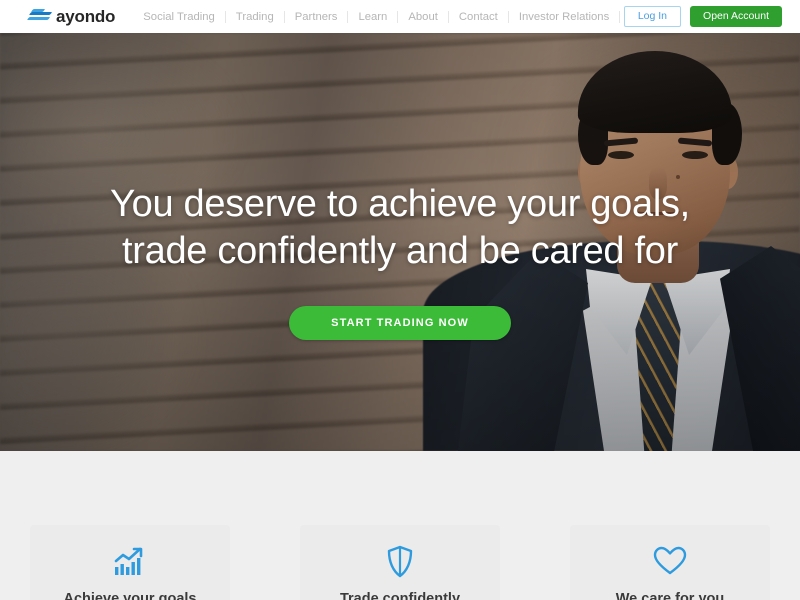 The width and height of the screenshot is (800, 600). I want to click on brand-name: ayondo, so click(86, 16).